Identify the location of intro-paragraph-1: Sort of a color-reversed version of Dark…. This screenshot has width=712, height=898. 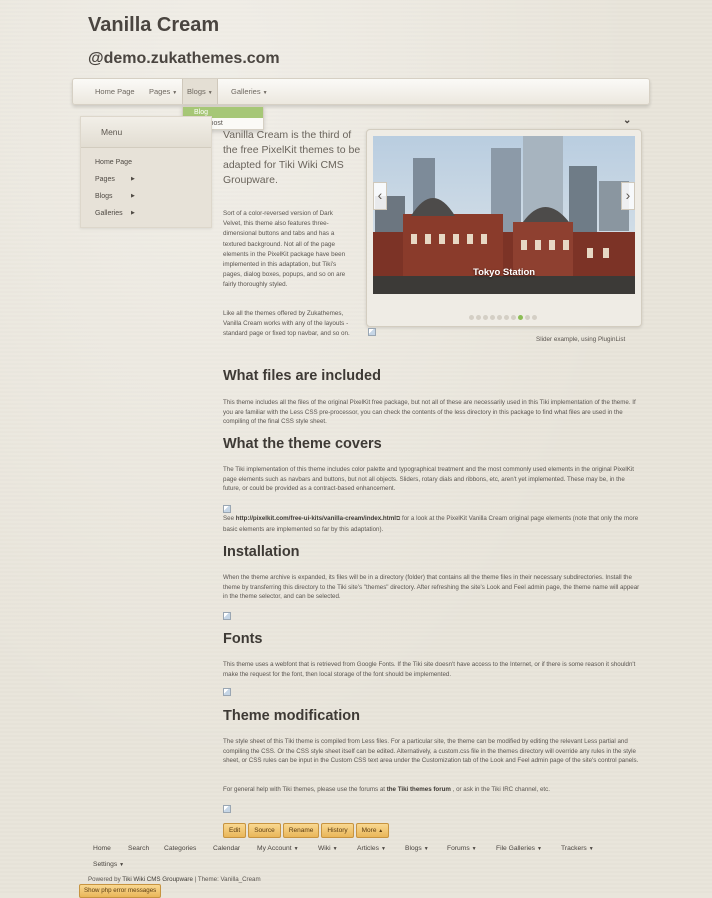
(284, 249).